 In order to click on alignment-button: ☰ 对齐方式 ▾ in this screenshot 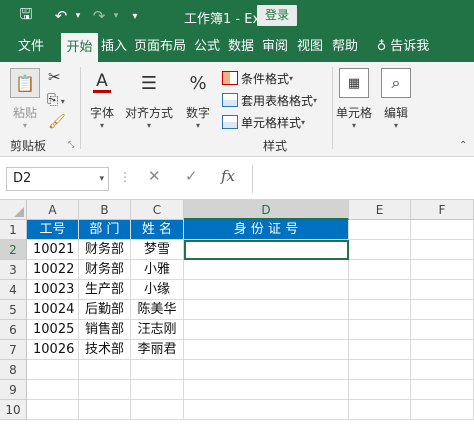, I will do `click(149, 99)`.